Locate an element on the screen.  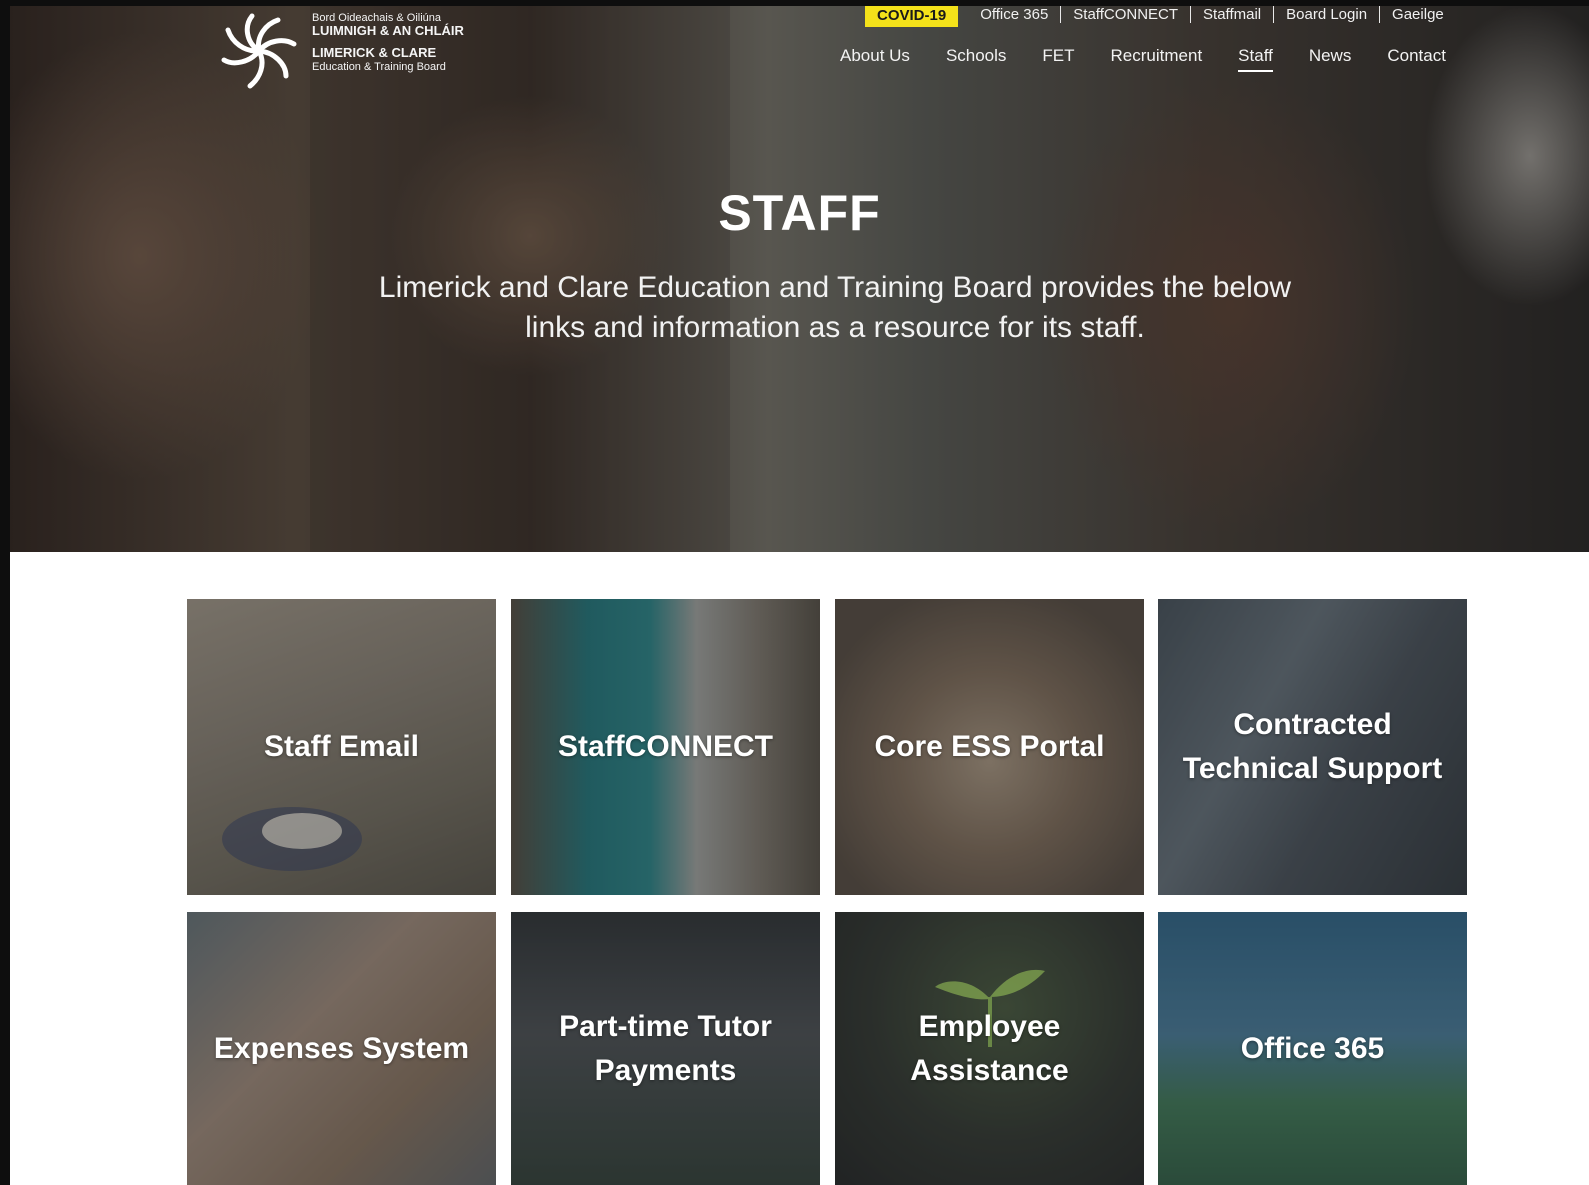
top-link-office365: Office 365 is located at coordinates (1014, 14).